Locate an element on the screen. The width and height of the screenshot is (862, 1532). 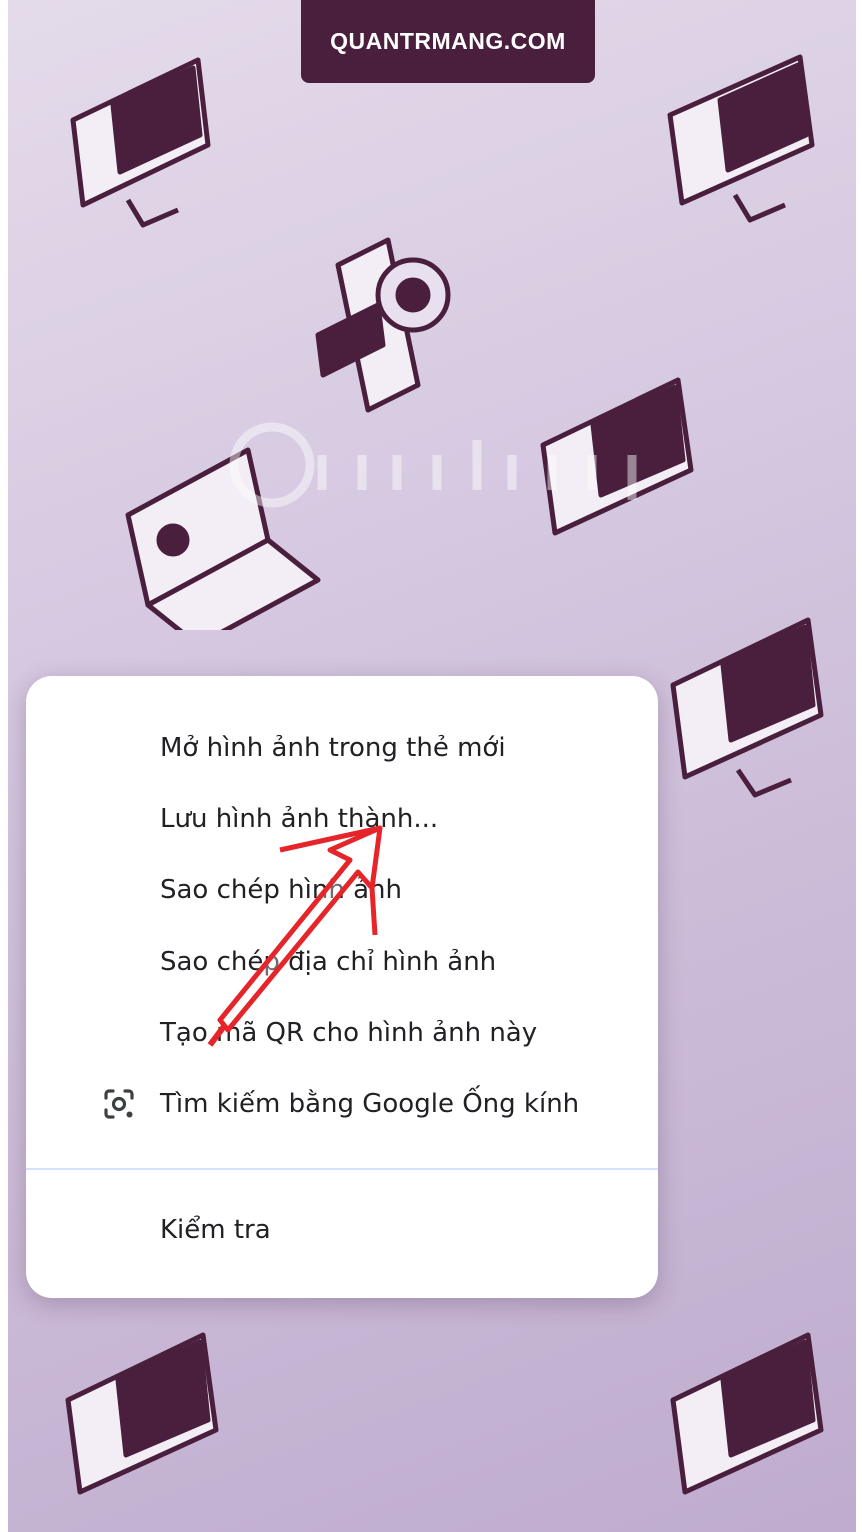
google-lens-icon is located at coordinates (119, 1104).